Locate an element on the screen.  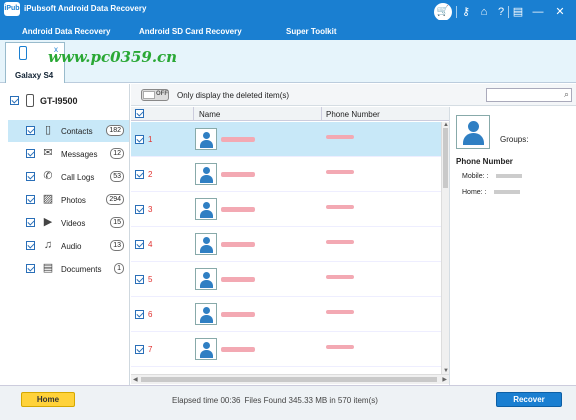
category-photos: ▨ Photos 294 is located at coordinates (68, 200).